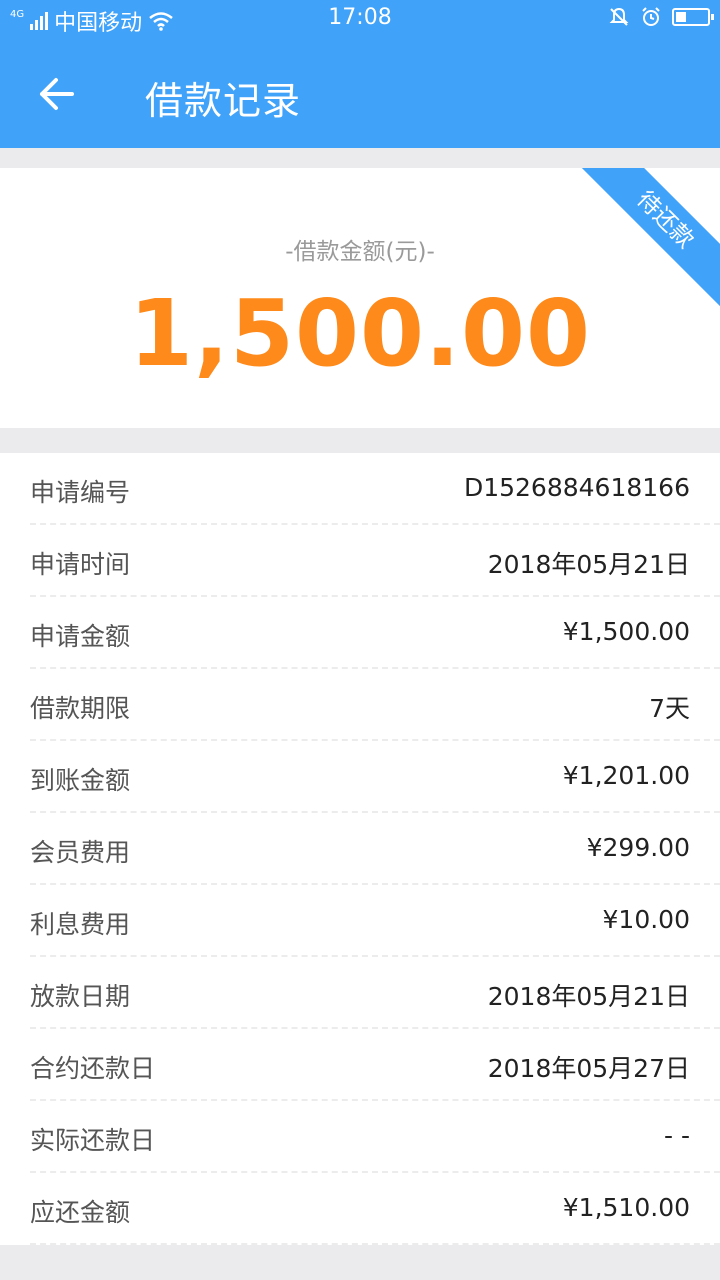 Image resolution: width=720 pixels, height=1280 pixels. What do you see at coordinates (375, 1209) in the screenshot?
I see `detail-row-amount-due: 应还金额 ¥1,510.00` at bounding box center [375, 1209].